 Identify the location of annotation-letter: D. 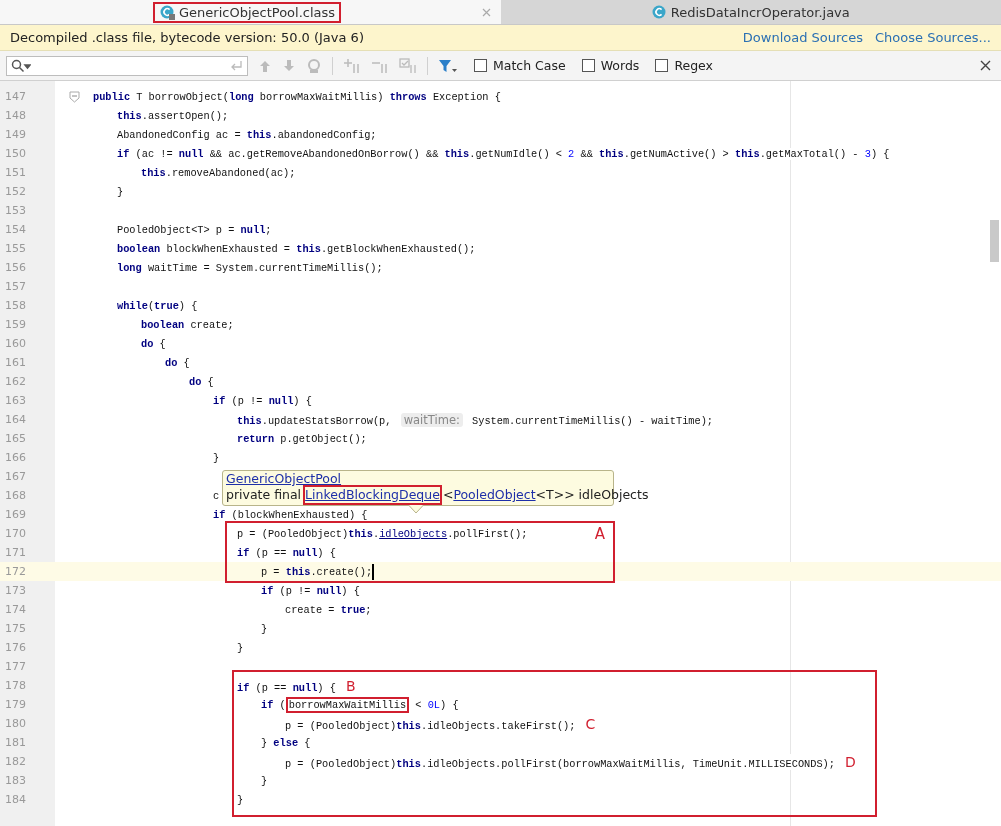
(850, 761).